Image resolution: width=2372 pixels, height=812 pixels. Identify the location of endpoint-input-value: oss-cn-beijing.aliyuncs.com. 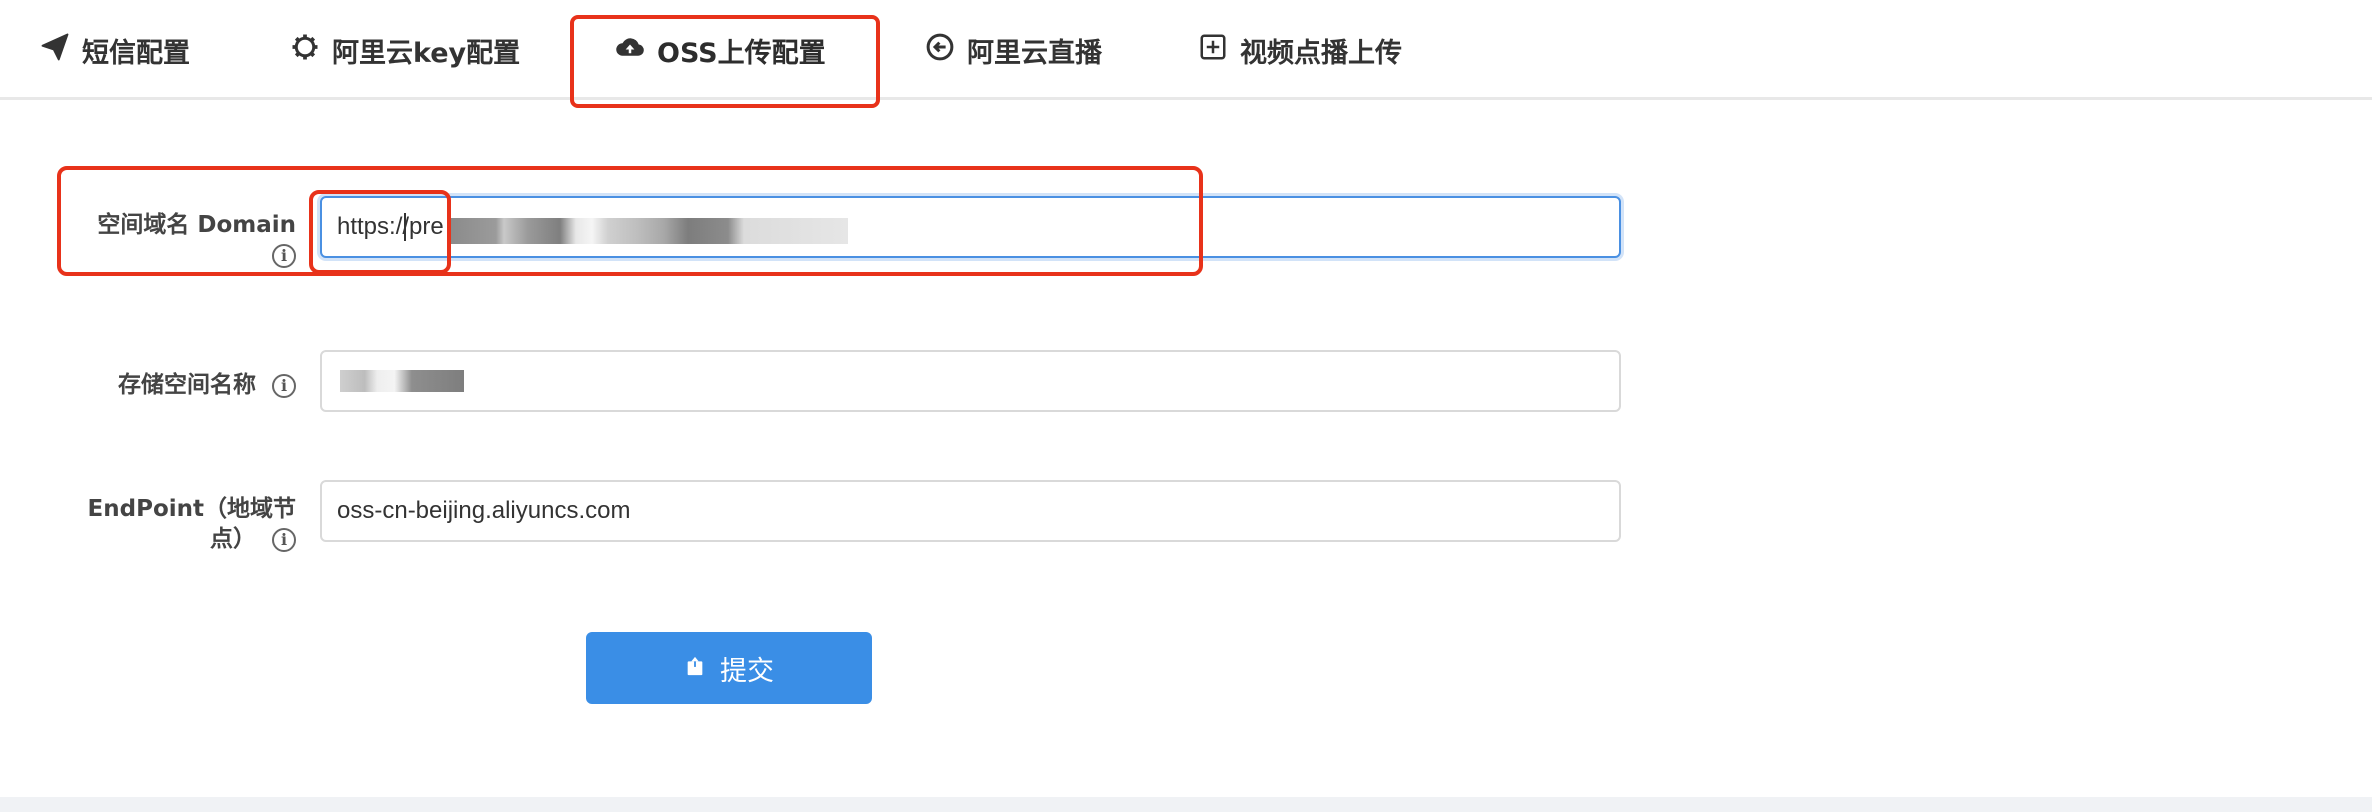
(484, 510).